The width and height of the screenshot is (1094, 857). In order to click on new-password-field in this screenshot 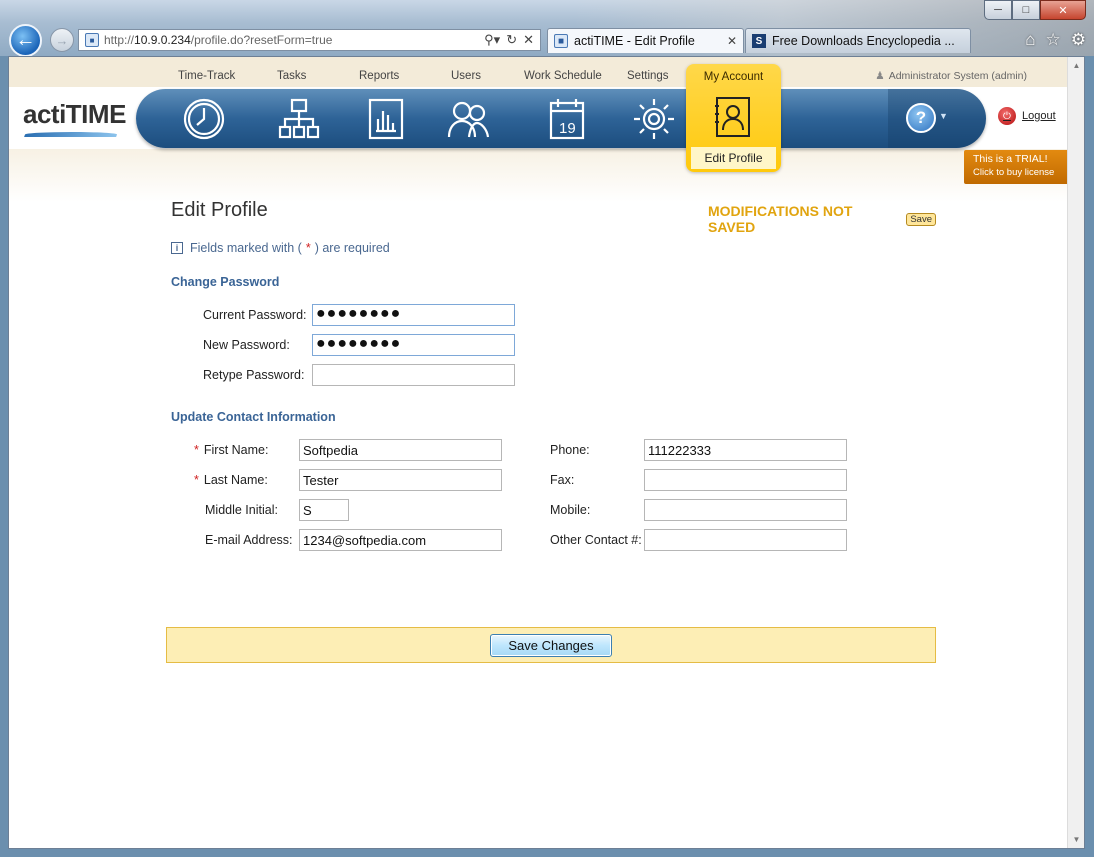, I will do `click(413, 345)`.